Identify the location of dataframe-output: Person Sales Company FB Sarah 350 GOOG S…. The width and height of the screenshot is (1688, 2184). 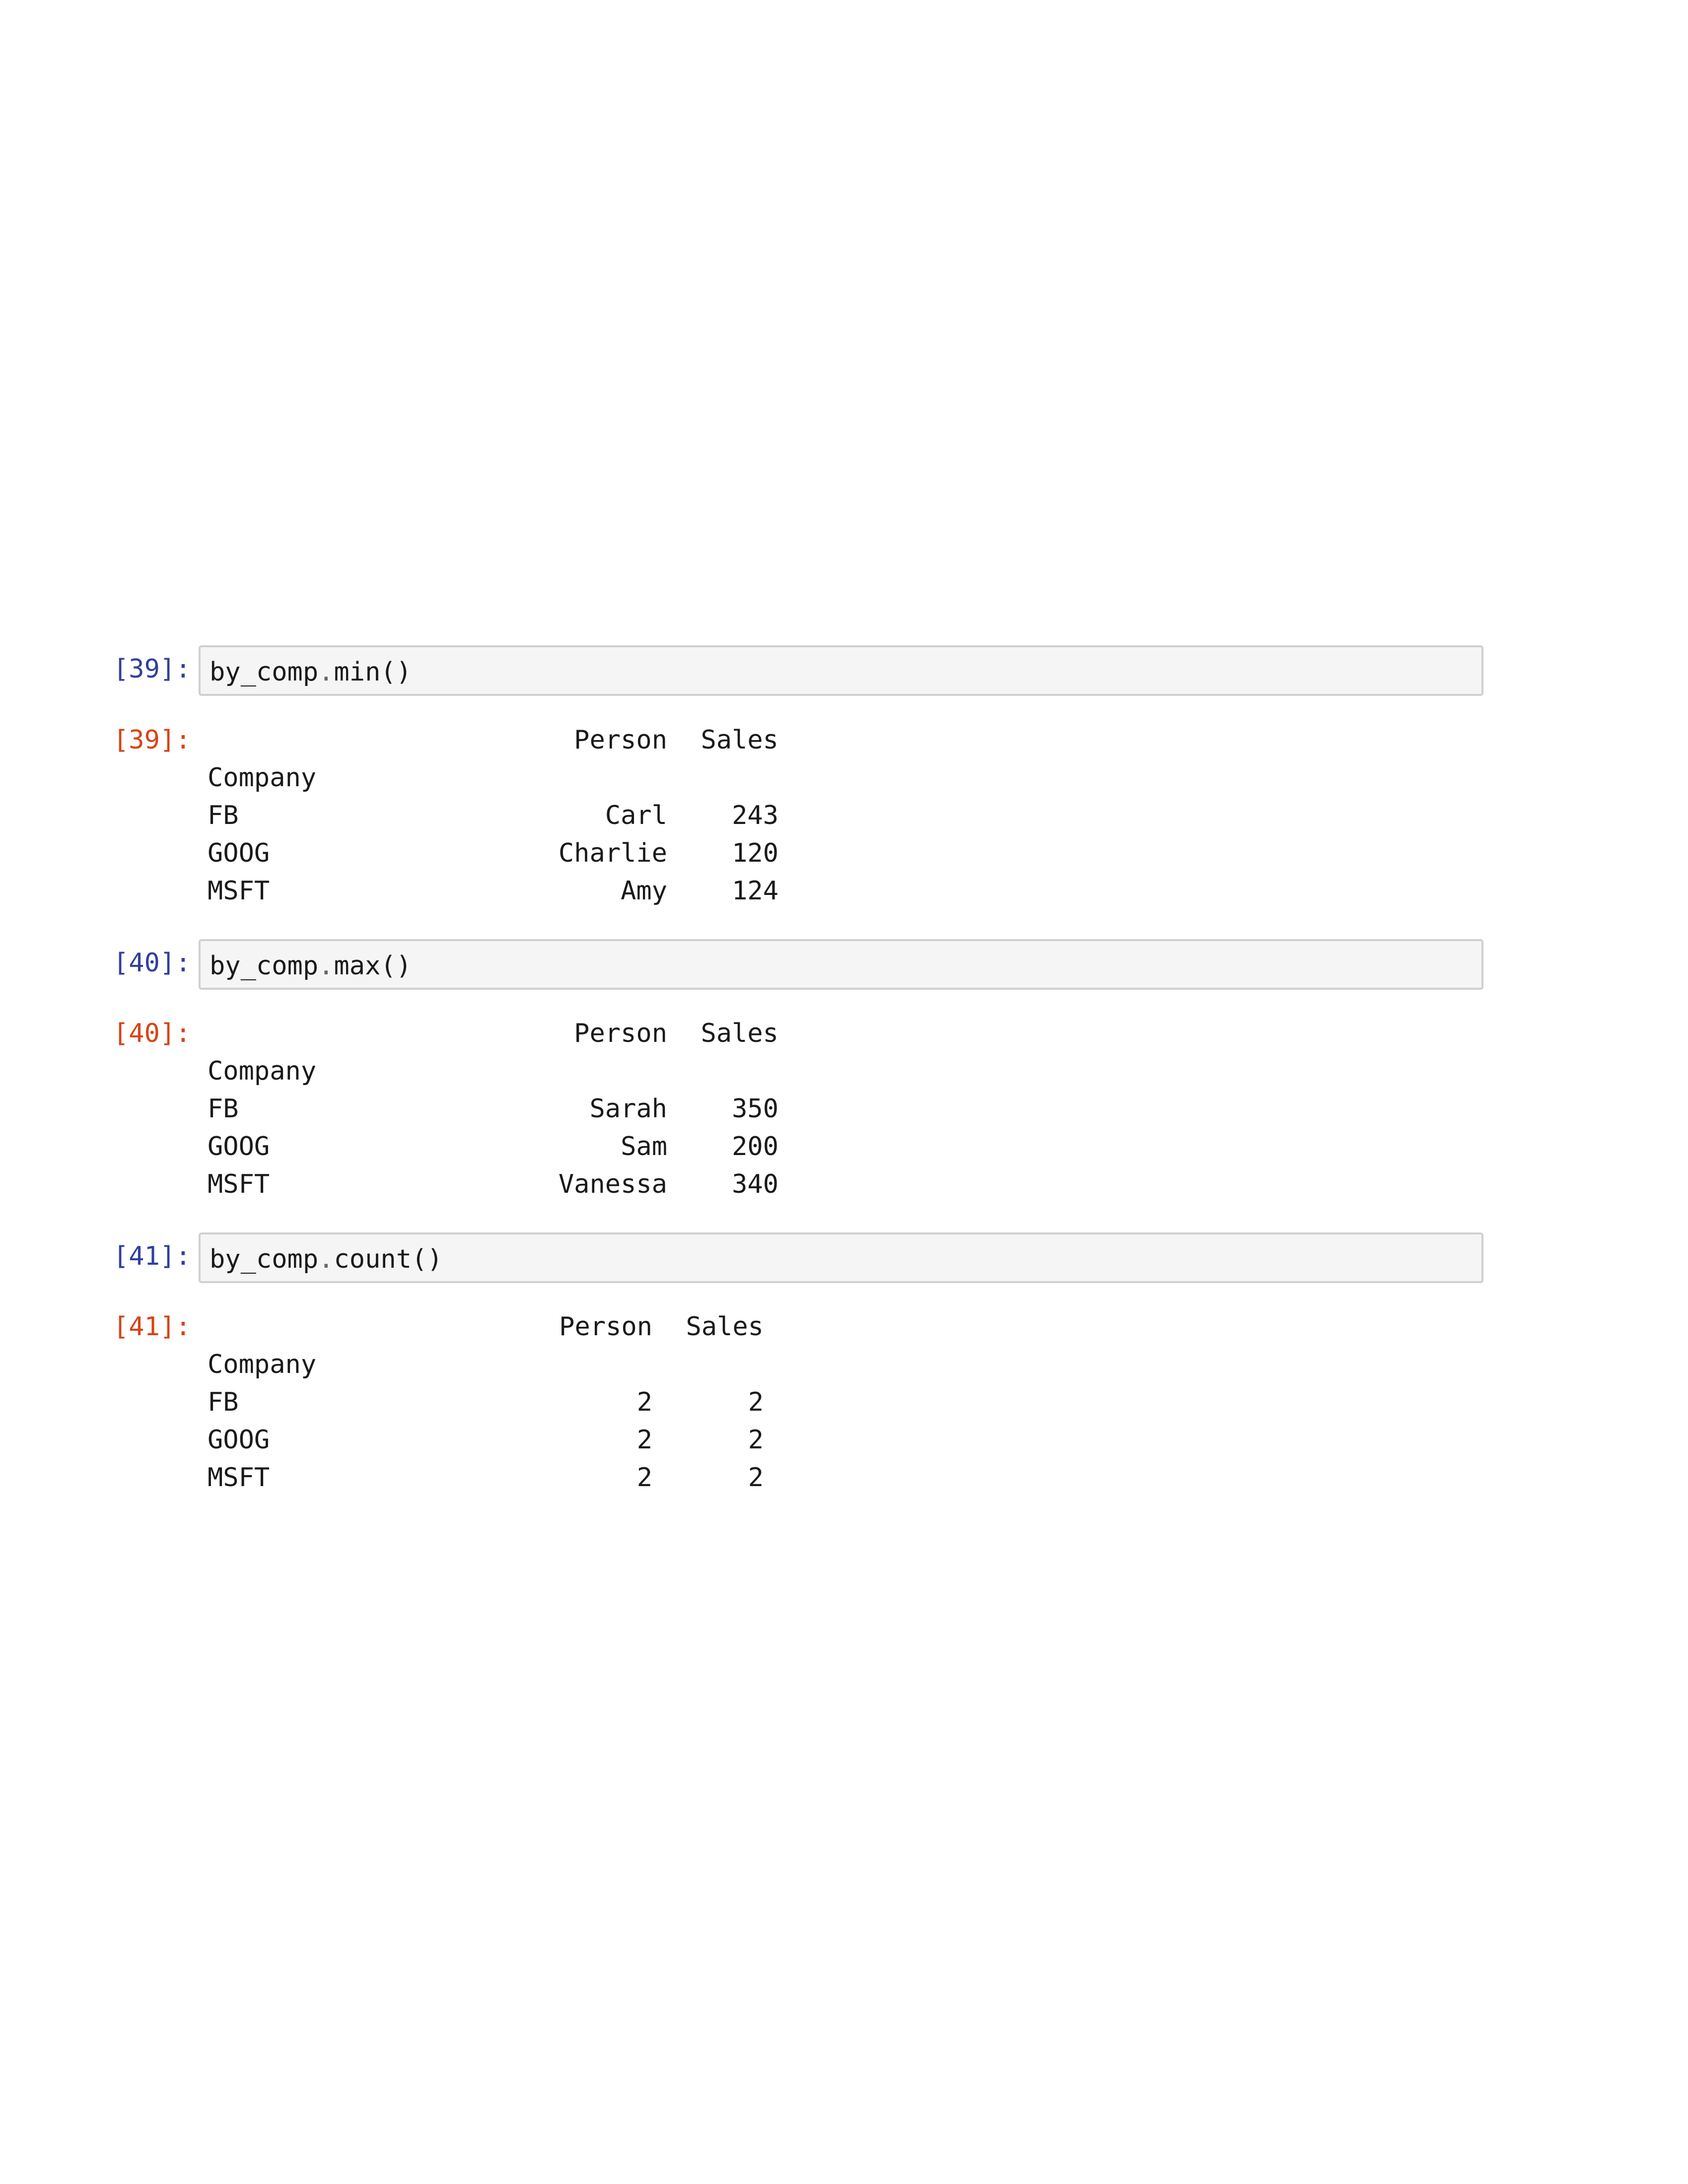
(493, 1109).